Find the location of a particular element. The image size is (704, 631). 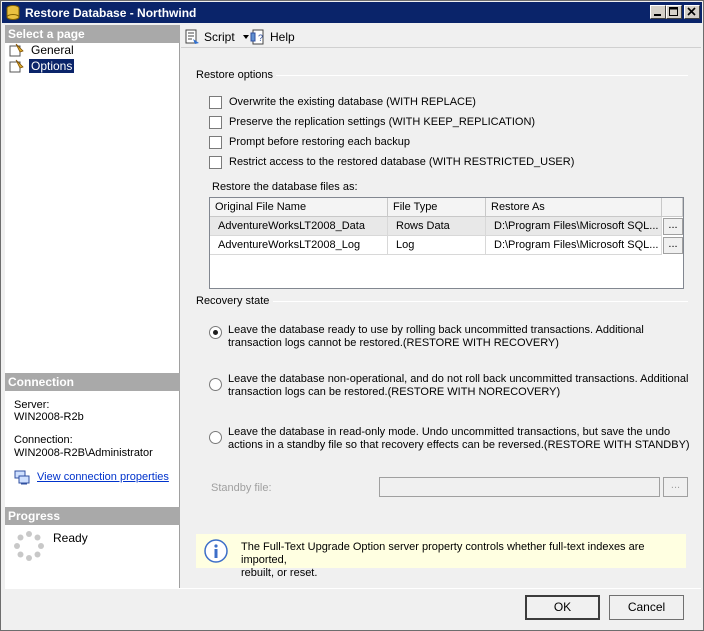

ok-button: OK is located at coordinates (562, 607).